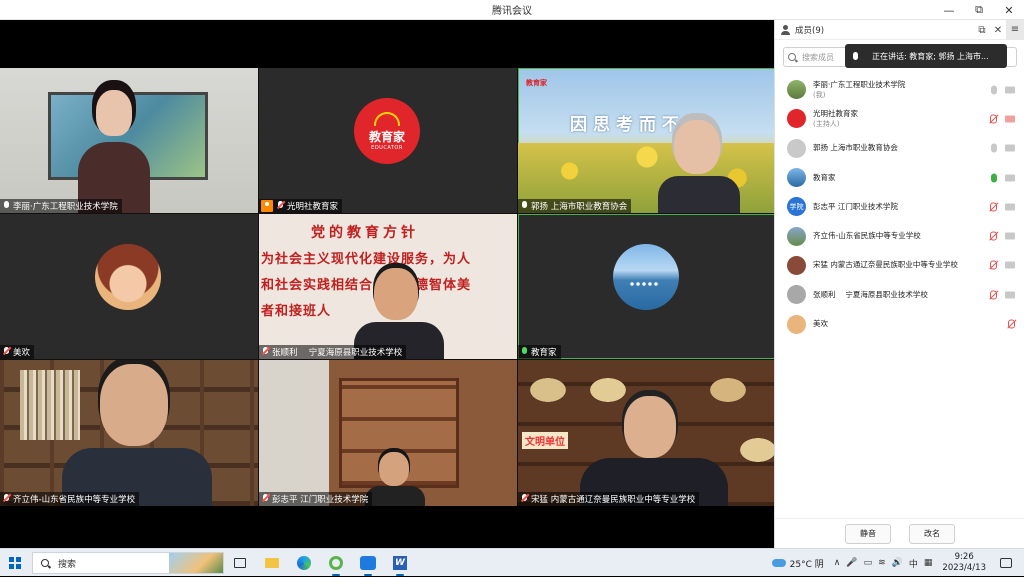 Image resolution: width=1024 pixels, height=577 pixels. I want to click on video-tile: 李丽·广东工程职业技术学院, so click(129, 140).